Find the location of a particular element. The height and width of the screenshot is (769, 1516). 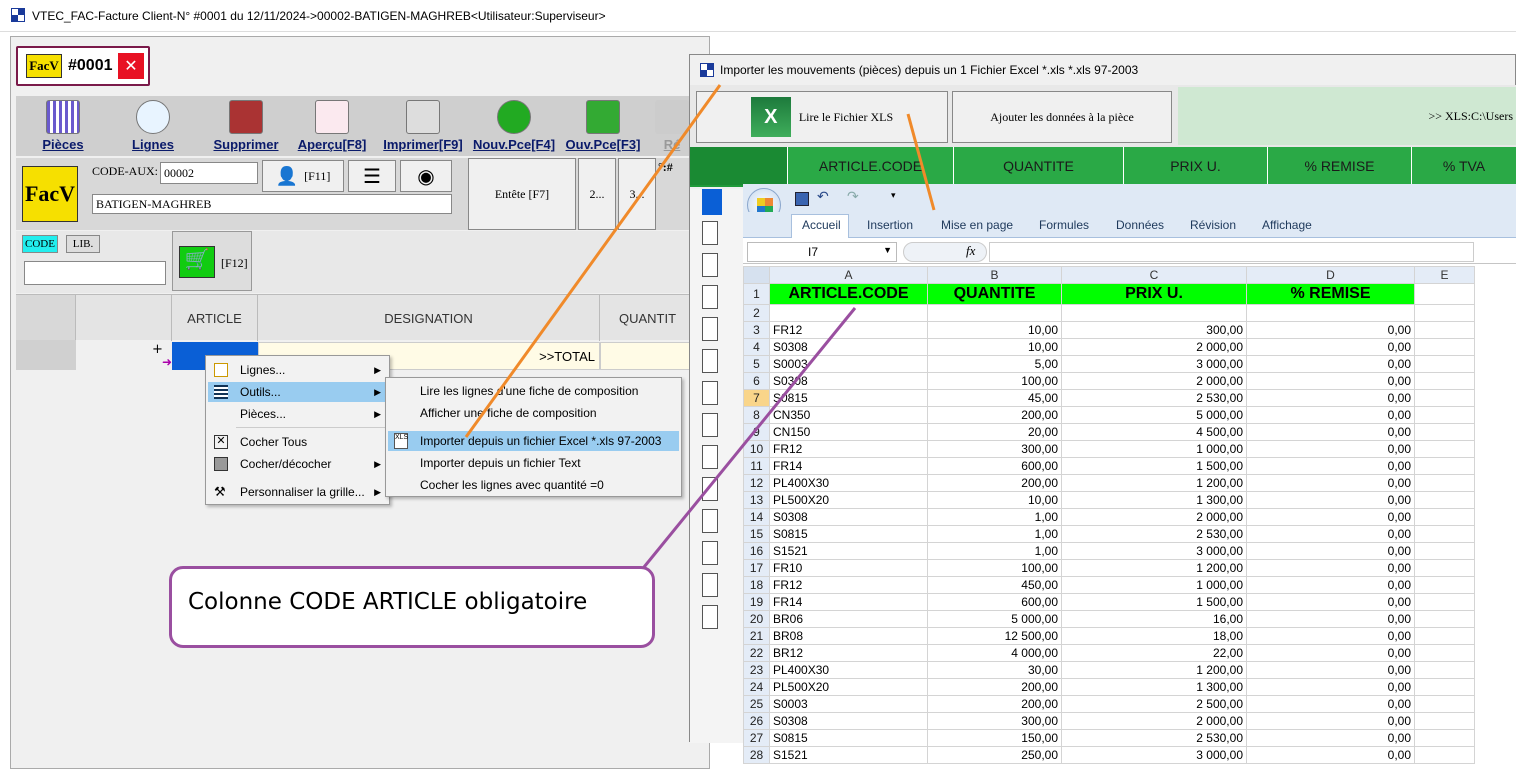

add-data-button: Ajouter les données à la pièce is located at coordinates (1062, 117).